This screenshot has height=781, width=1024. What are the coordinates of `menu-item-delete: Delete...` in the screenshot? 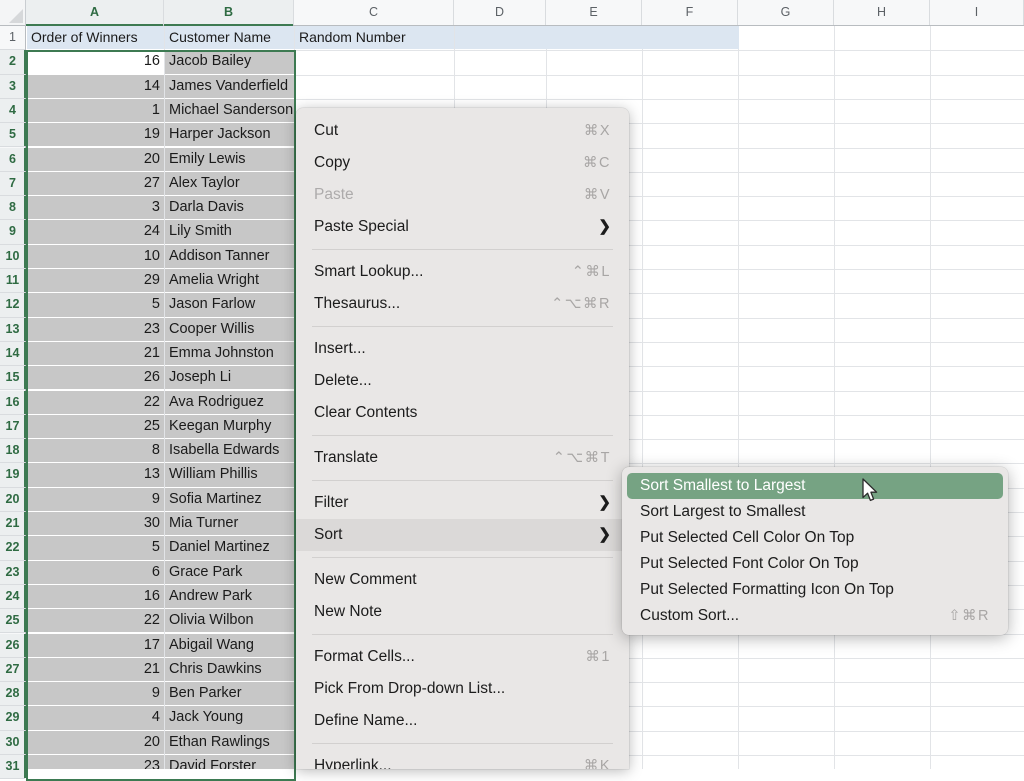 It's located at (462, 381).